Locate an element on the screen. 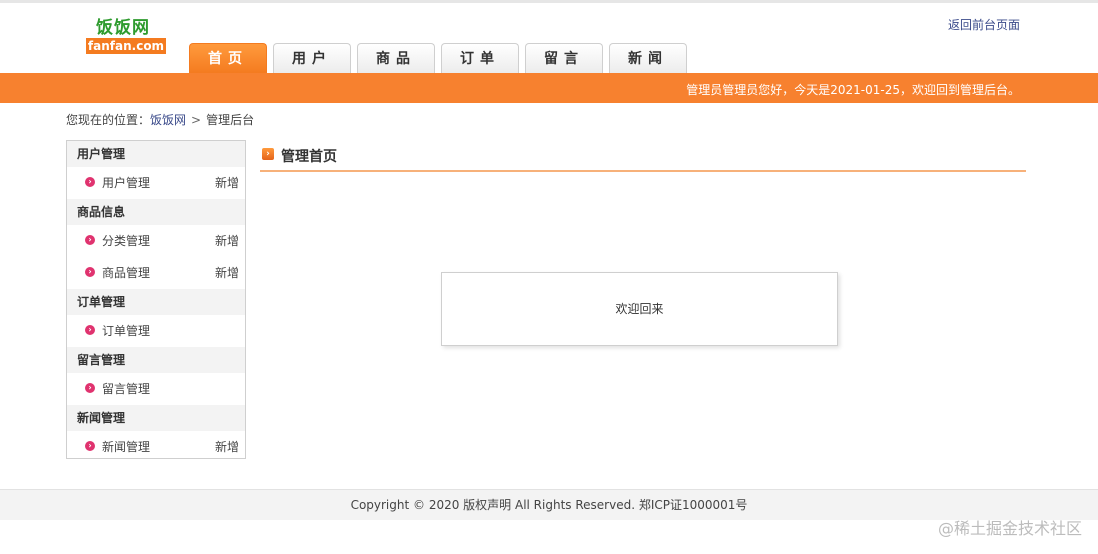 The image size is (1098, 554). sidebar-item-user-manage: › 用户管理 新增 is located at coordinates (156, 183).